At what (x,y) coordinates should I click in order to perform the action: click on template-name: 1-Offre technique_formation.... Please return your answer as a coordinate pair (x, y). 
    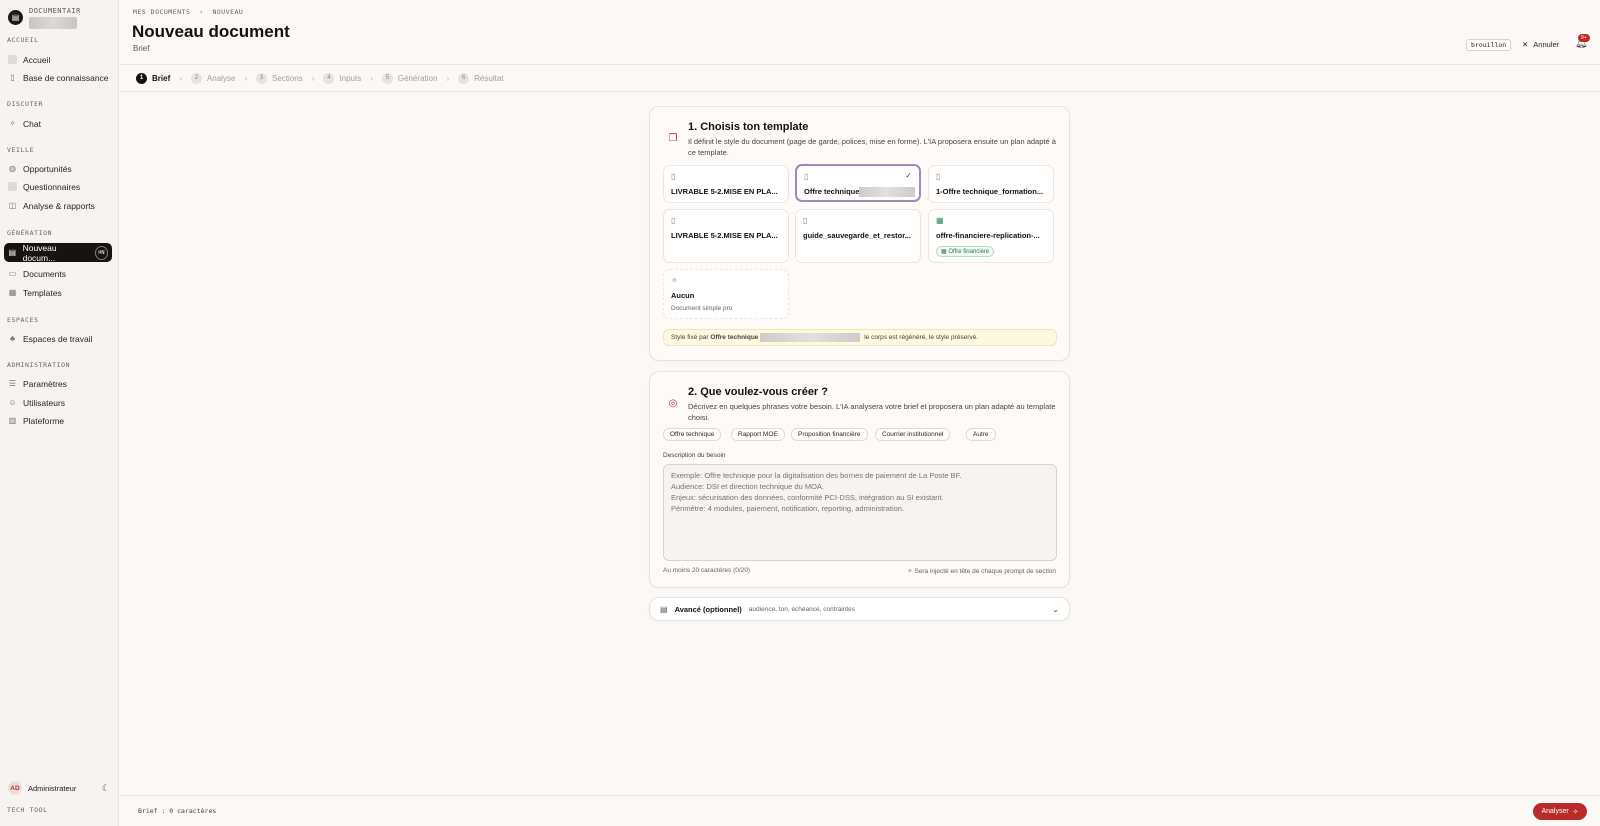
    Looking at the image, I should click on (990, 191).